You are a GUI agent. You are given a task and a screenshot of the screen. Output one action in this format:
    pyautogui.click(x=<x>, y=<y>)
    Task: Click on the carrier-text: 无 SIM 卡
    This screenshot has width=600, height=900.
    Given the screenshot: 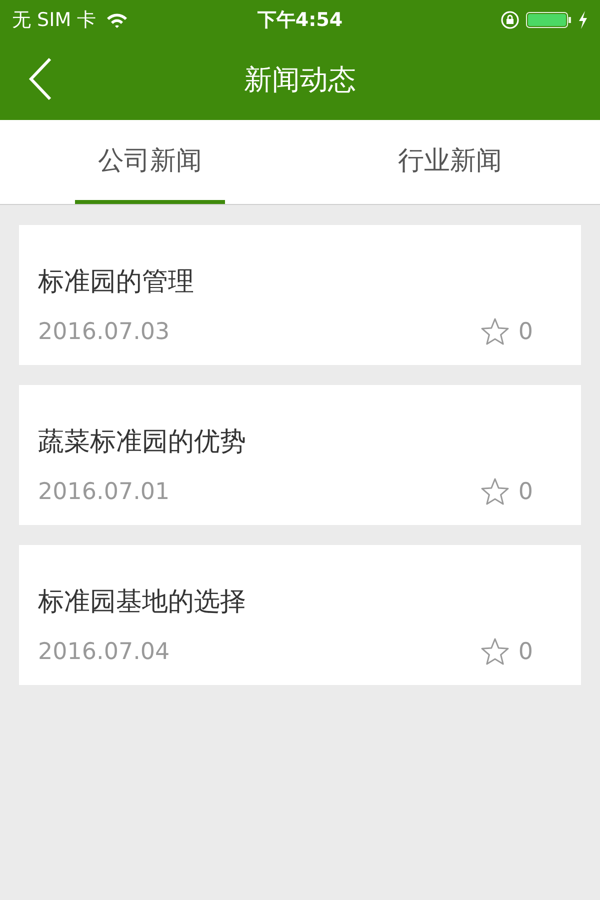 What is the action you would take?
    pyautogui.click(x=54, y=20)
    